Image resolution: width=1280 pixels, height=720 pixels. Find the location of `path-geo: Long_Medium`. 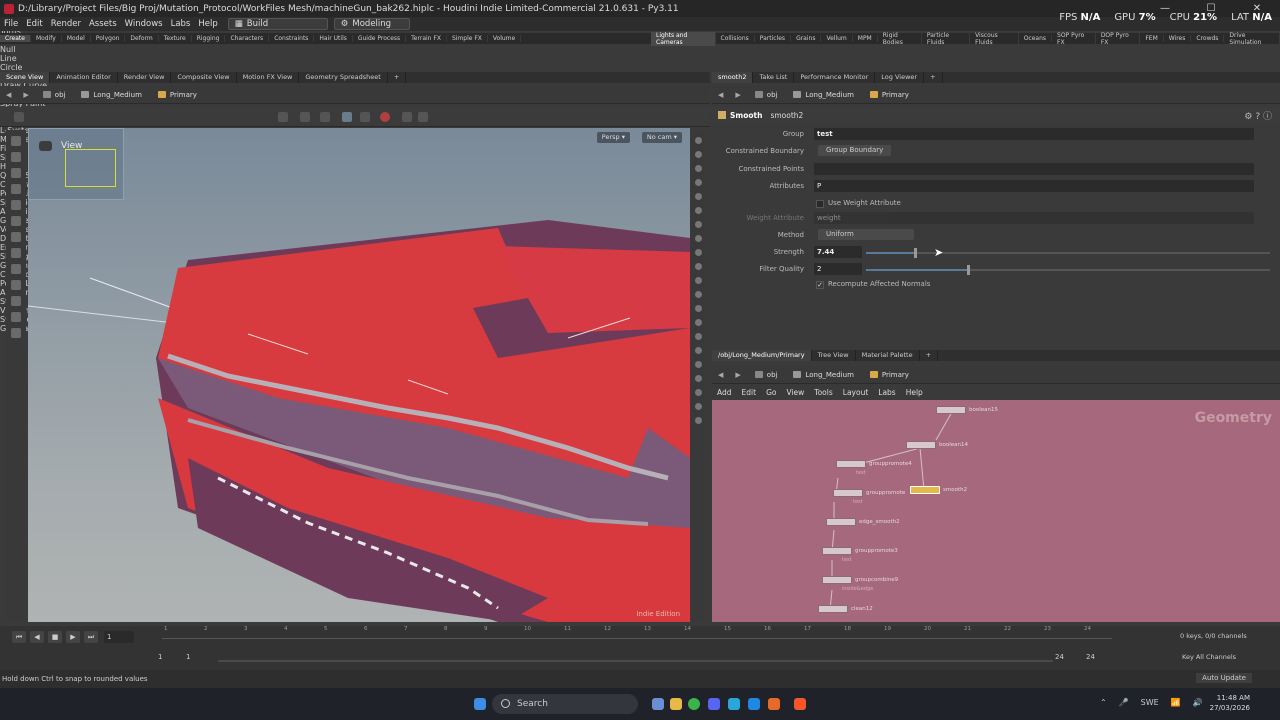

path-geo: Long_Medium is located at coordinates (823, 95).